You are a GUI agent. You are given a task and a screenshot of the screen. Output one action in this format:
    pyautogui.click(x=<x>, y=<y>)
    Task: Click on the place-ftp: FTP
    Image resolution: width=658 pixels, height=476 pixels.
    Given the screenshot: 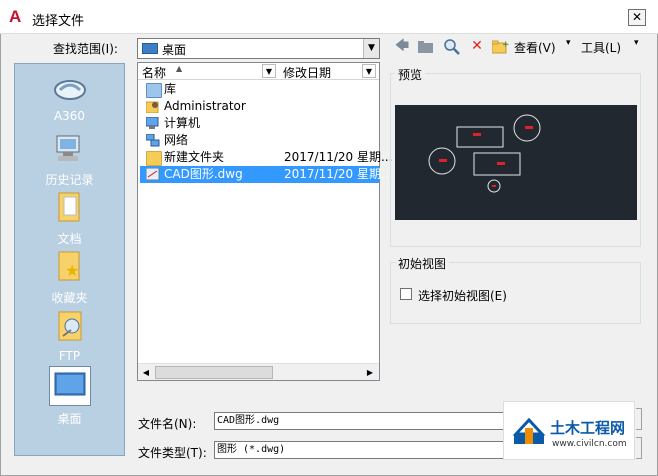 What is the action you would take?
    pyautogui.click(x=69, y=336)
    